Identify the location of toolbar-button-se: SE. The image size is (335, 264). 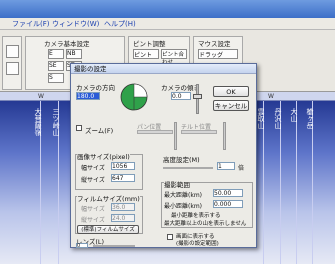
(56, 66).